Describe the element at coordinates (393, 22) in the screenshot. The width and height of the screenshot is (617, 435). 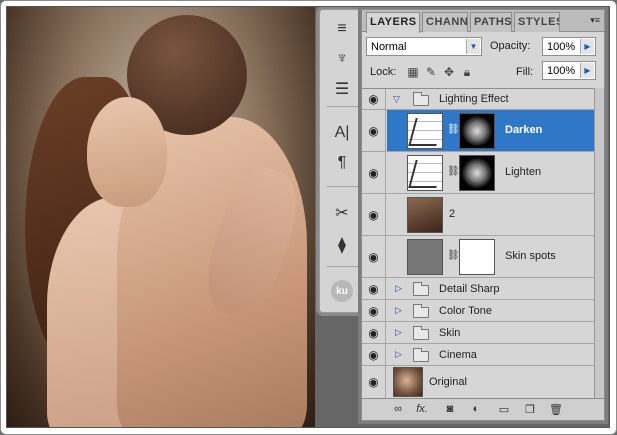
I see `tab-layers: LAYERS` at that location.